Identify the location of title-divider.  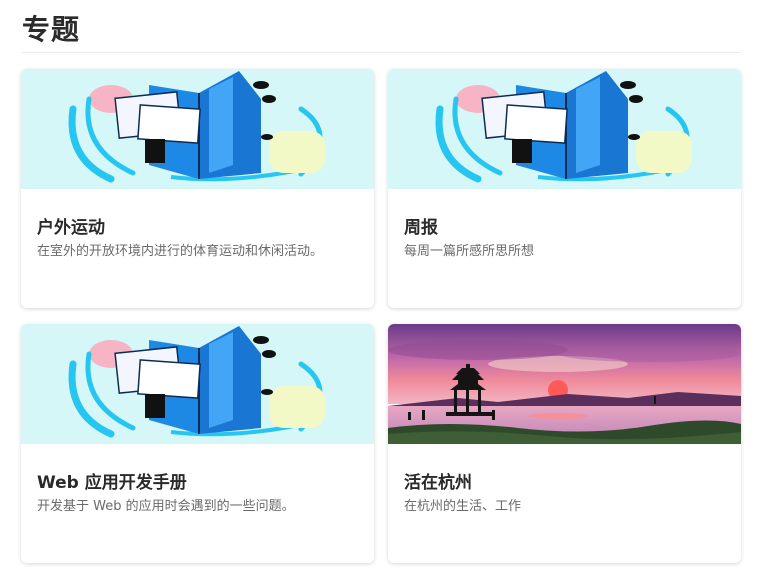
(381, 52).